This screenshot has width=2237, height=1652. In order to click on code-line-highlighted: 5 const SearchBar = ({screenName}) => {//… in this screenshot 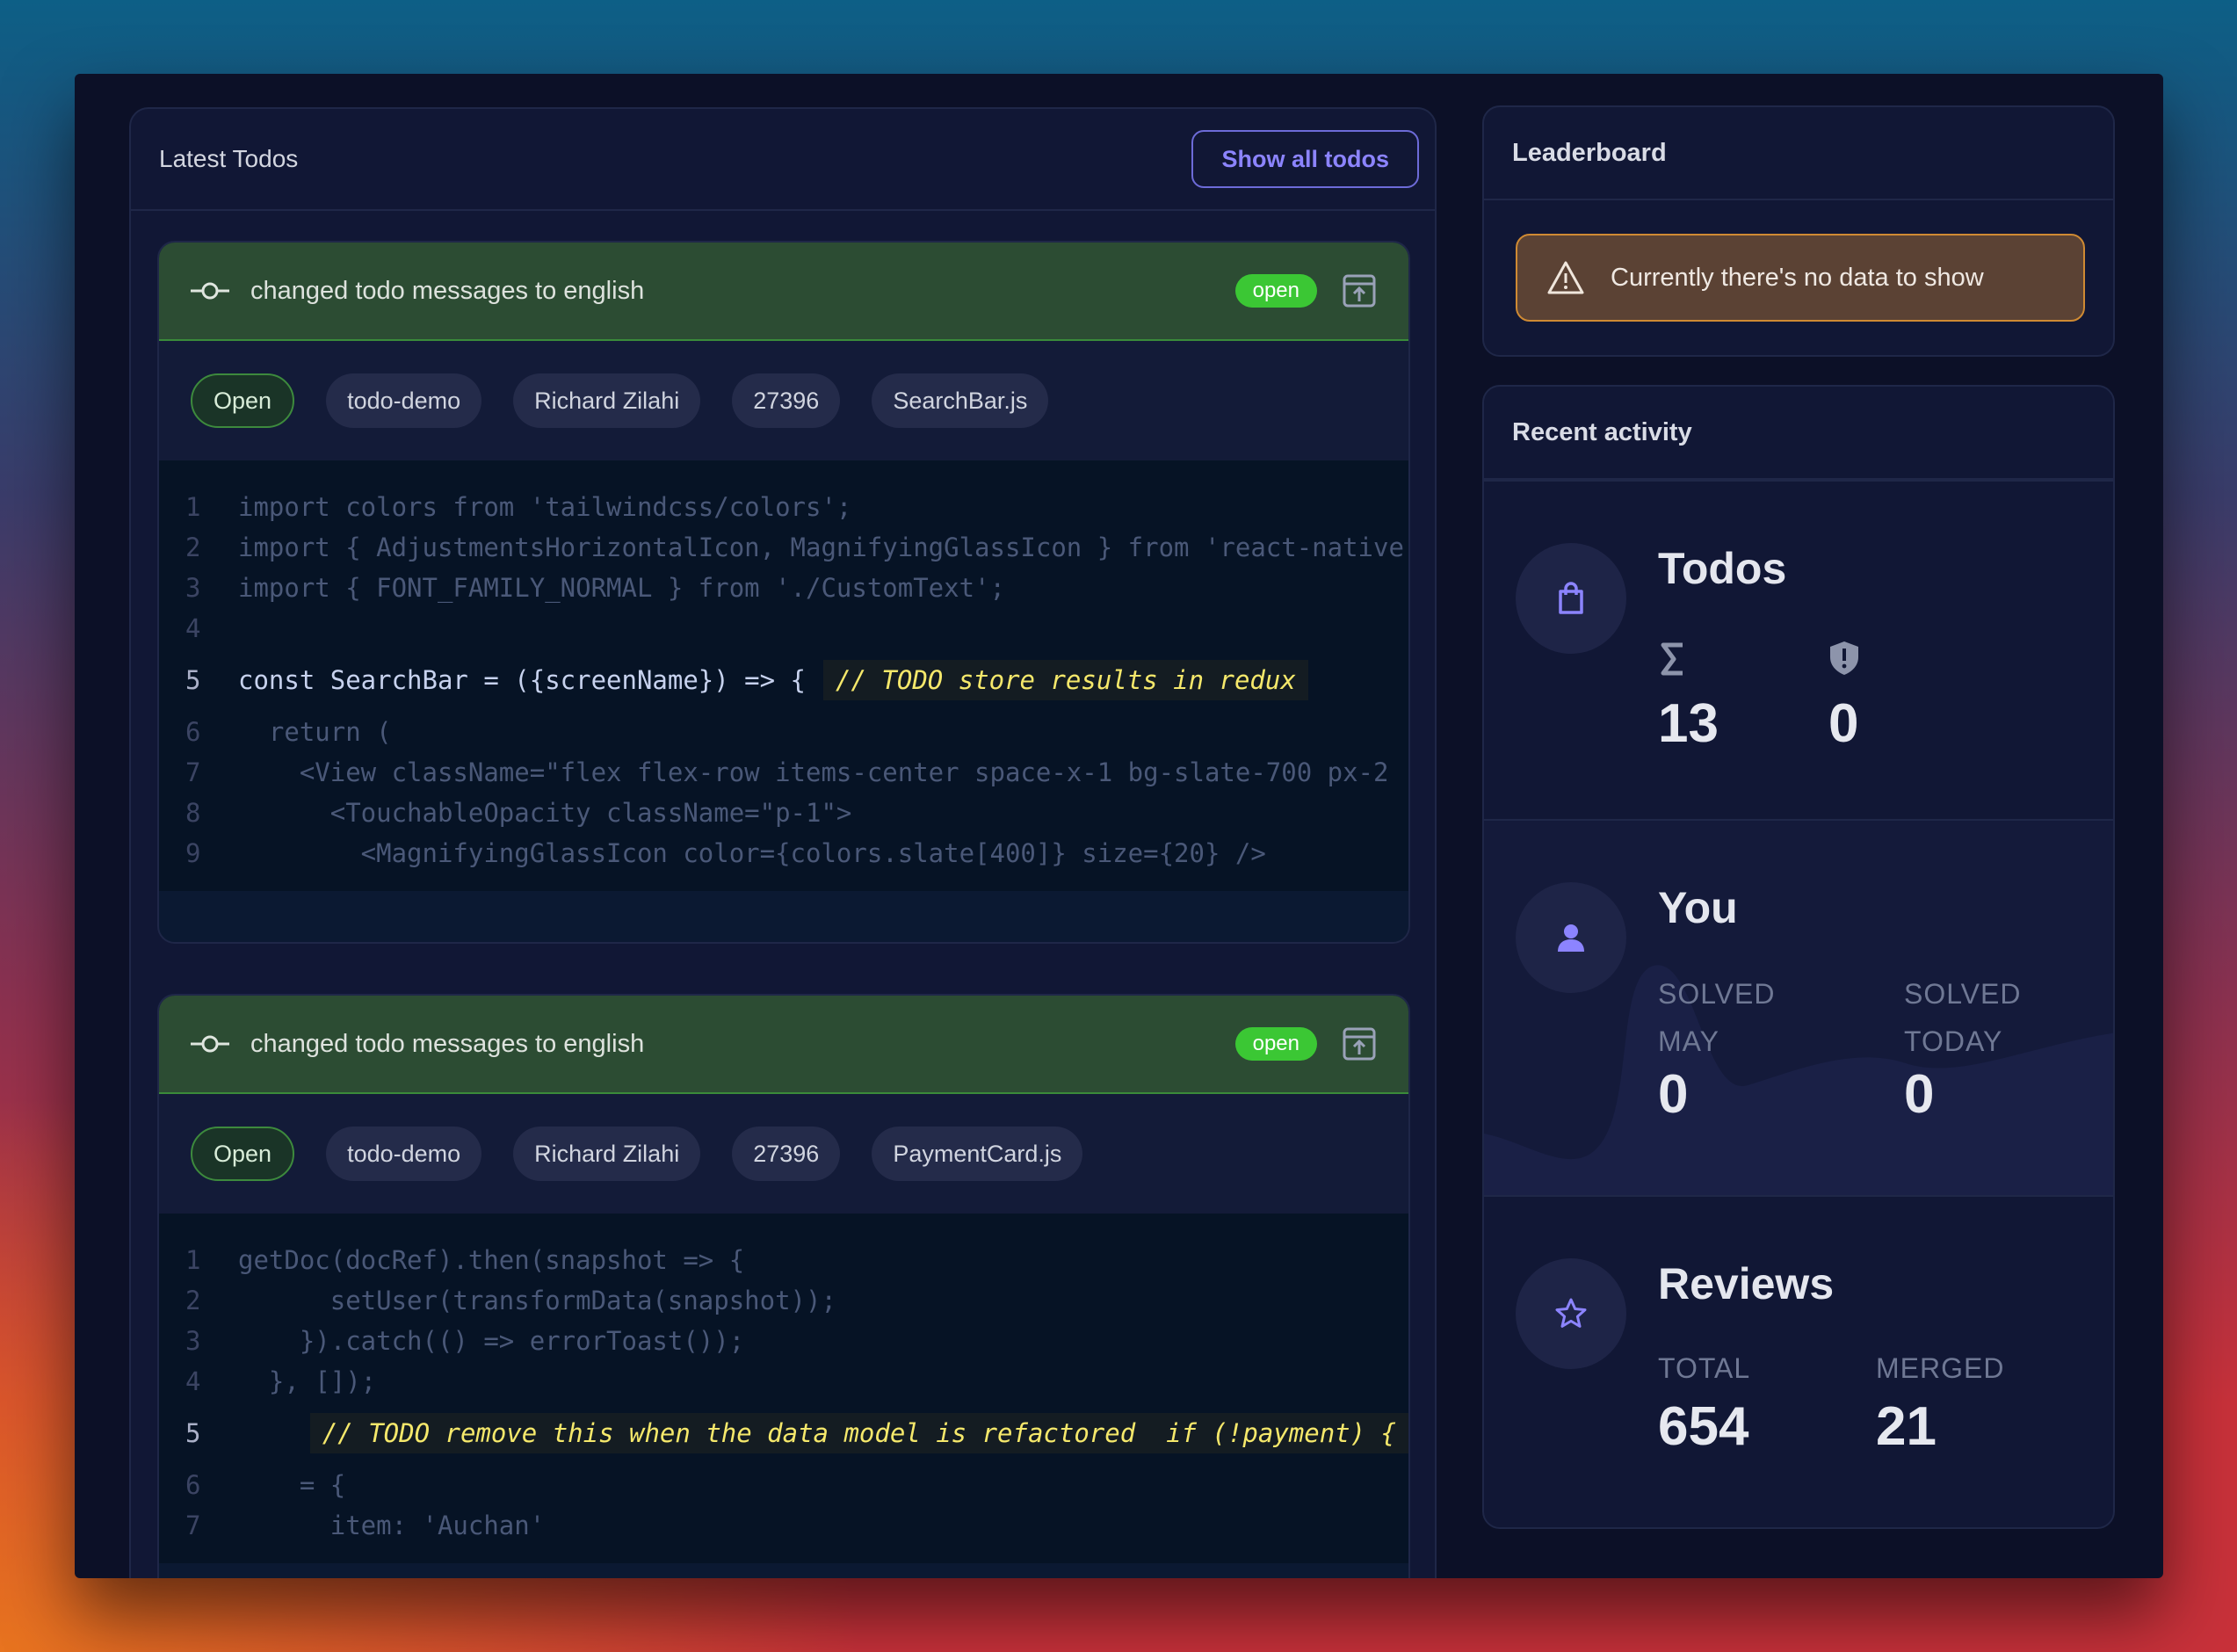, I will do `click(783, 680)`.